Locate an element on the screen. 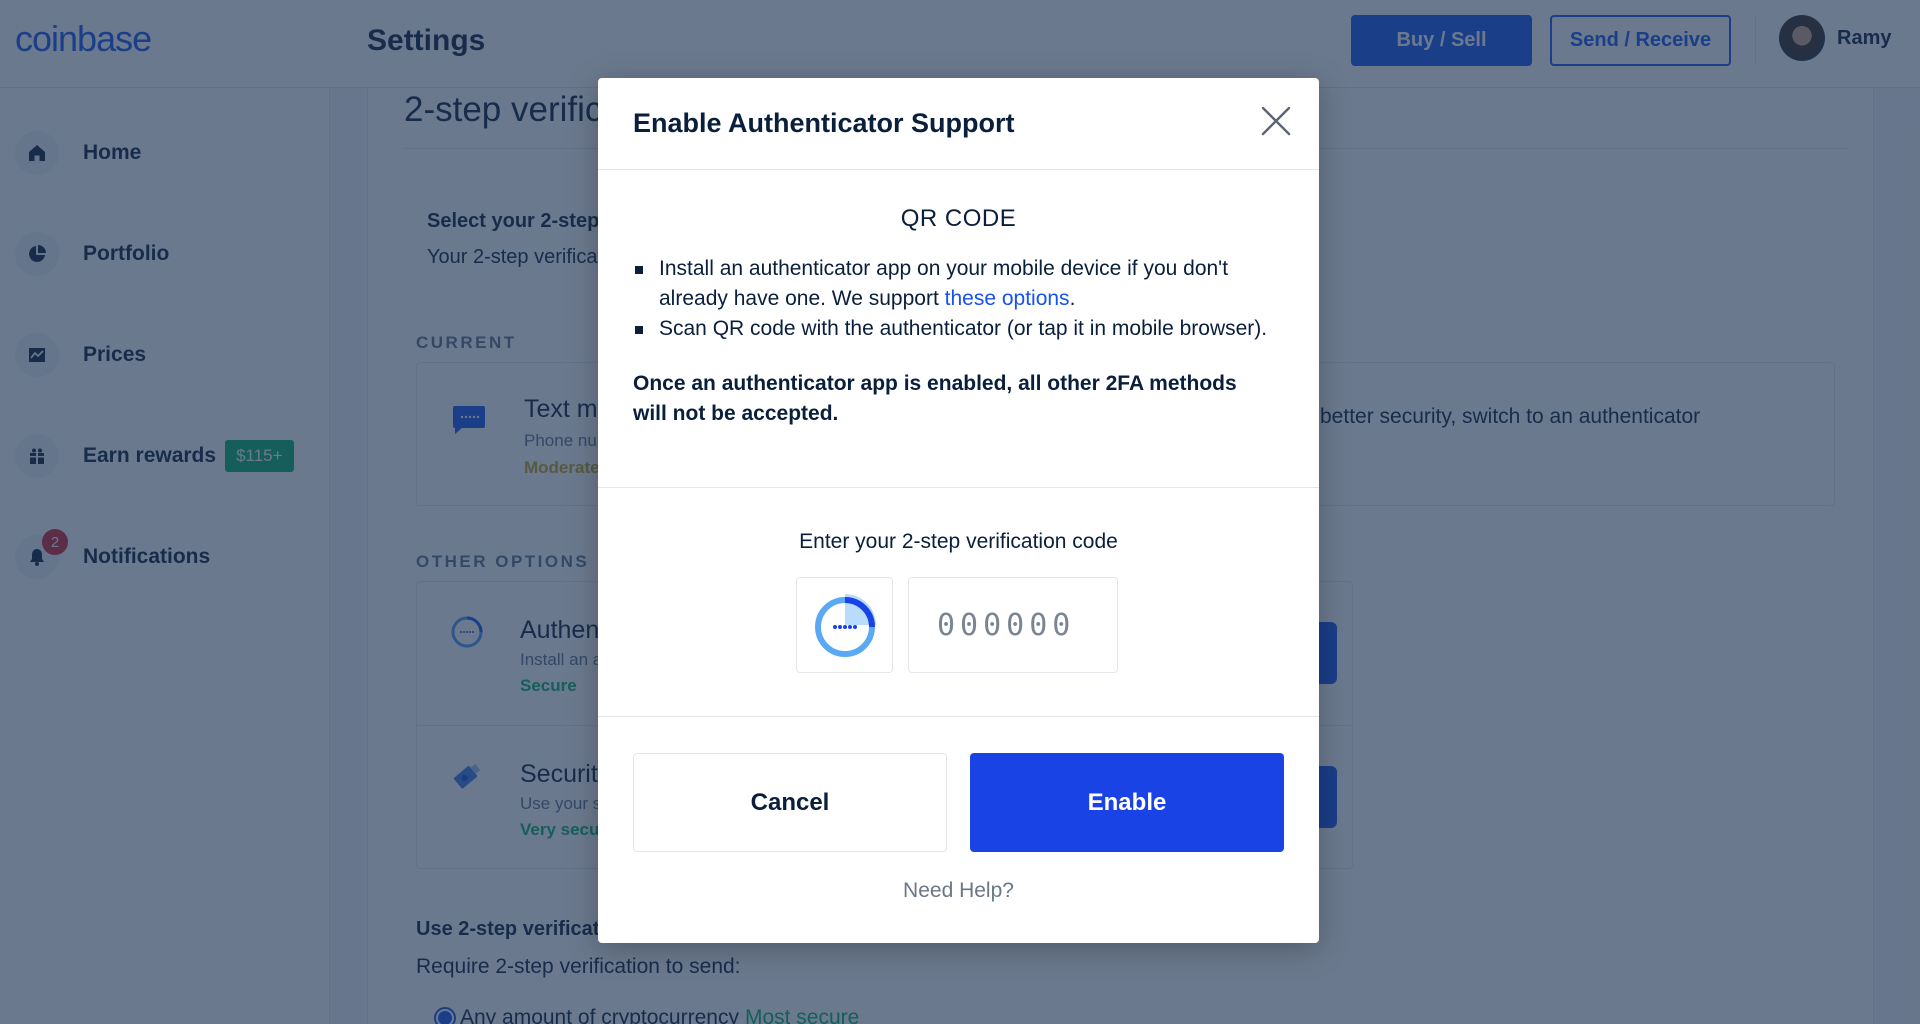 Image resolution: width=1920 pixels, height=1024 pixels. verification-code-input is located at coordinates (1013, 625).